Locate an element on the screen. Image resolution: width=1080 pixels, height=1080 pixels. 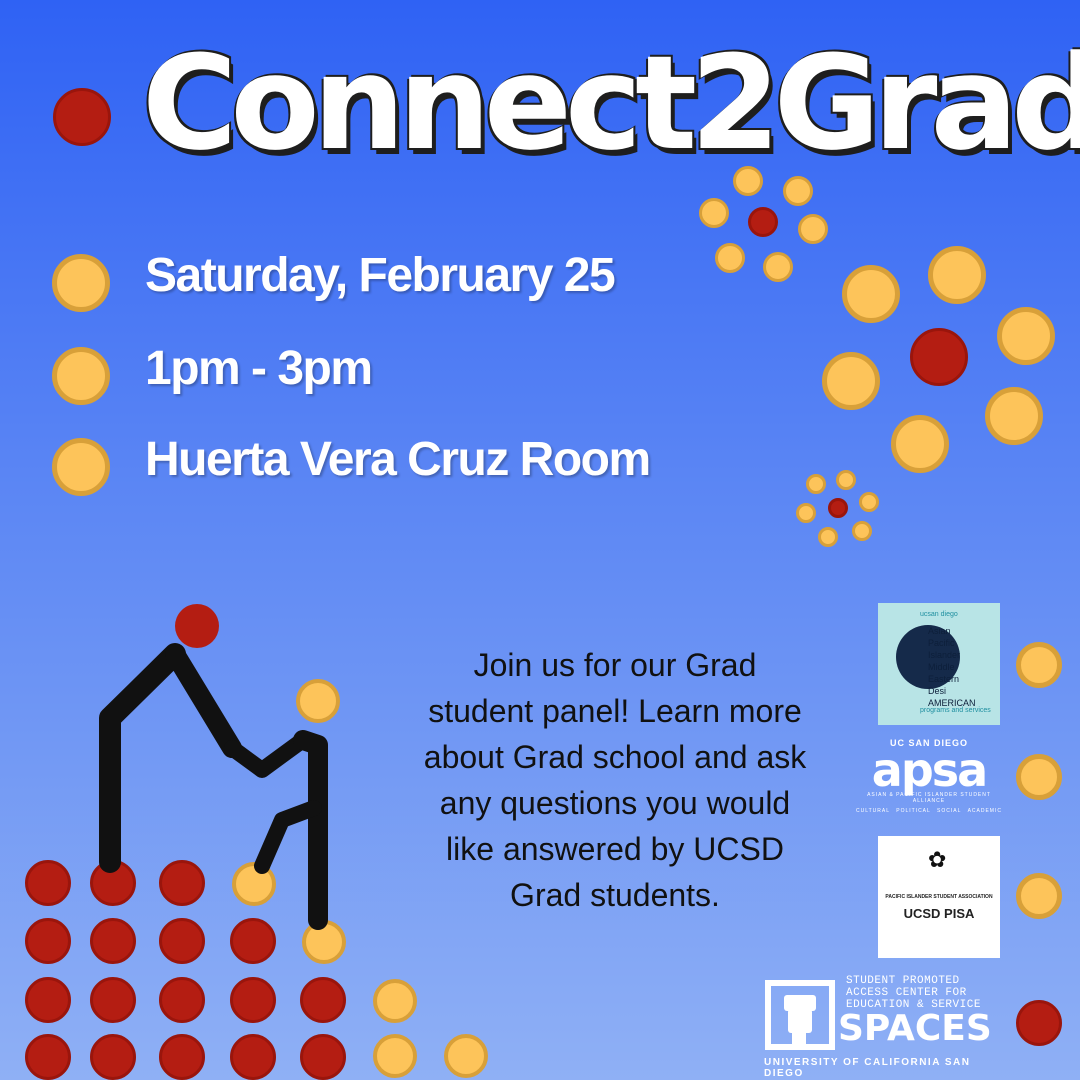
pisa-association: PACIFIC ISLANDER STUDENT ASSOCIATION is located at coordinates (939, 897).